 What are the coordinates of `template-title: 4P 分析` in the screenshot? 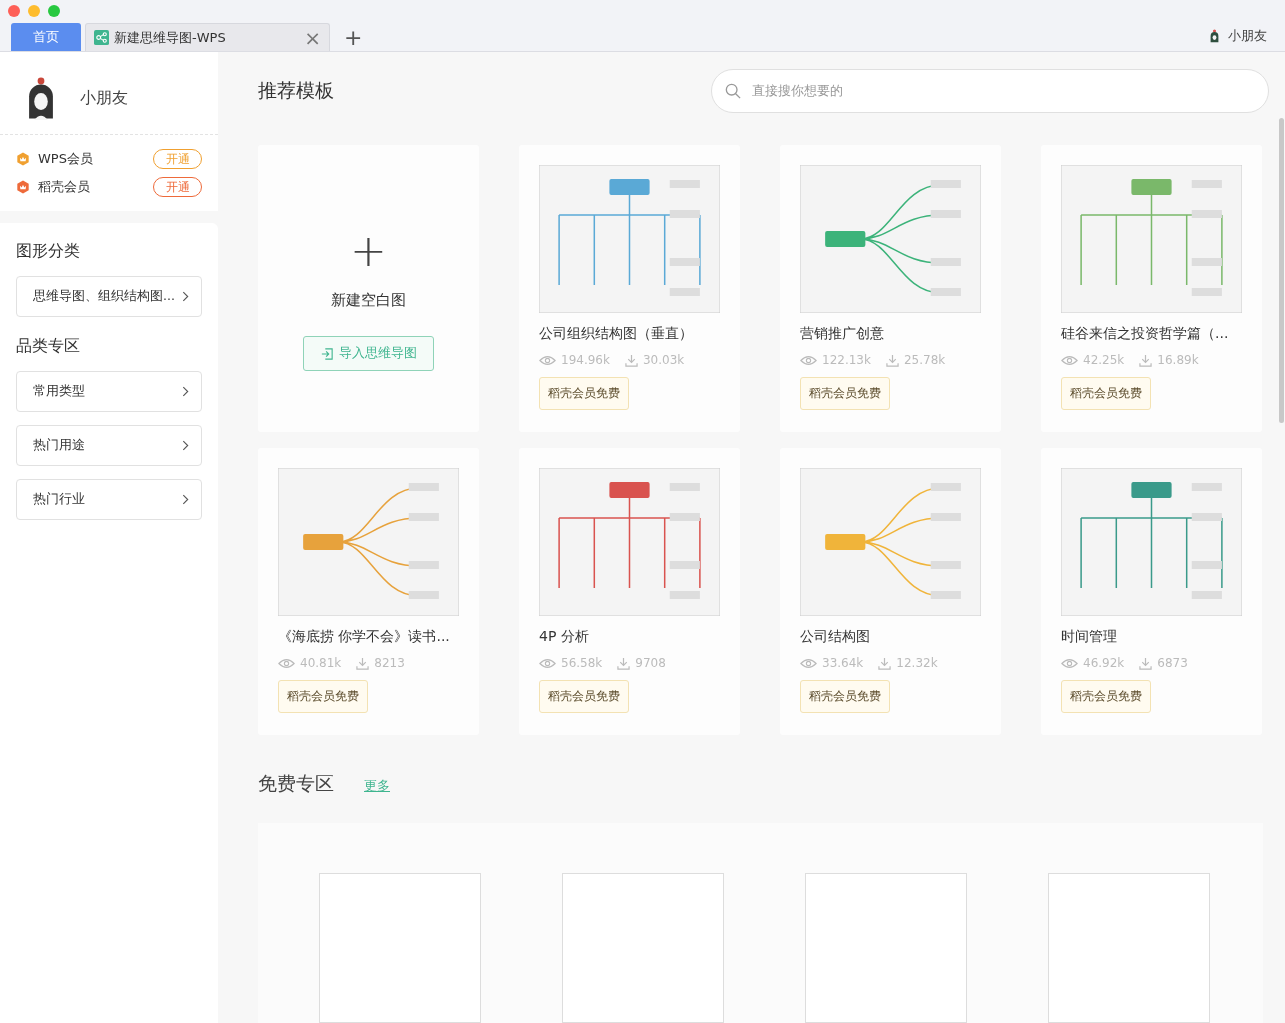 It's located at (564, 637).